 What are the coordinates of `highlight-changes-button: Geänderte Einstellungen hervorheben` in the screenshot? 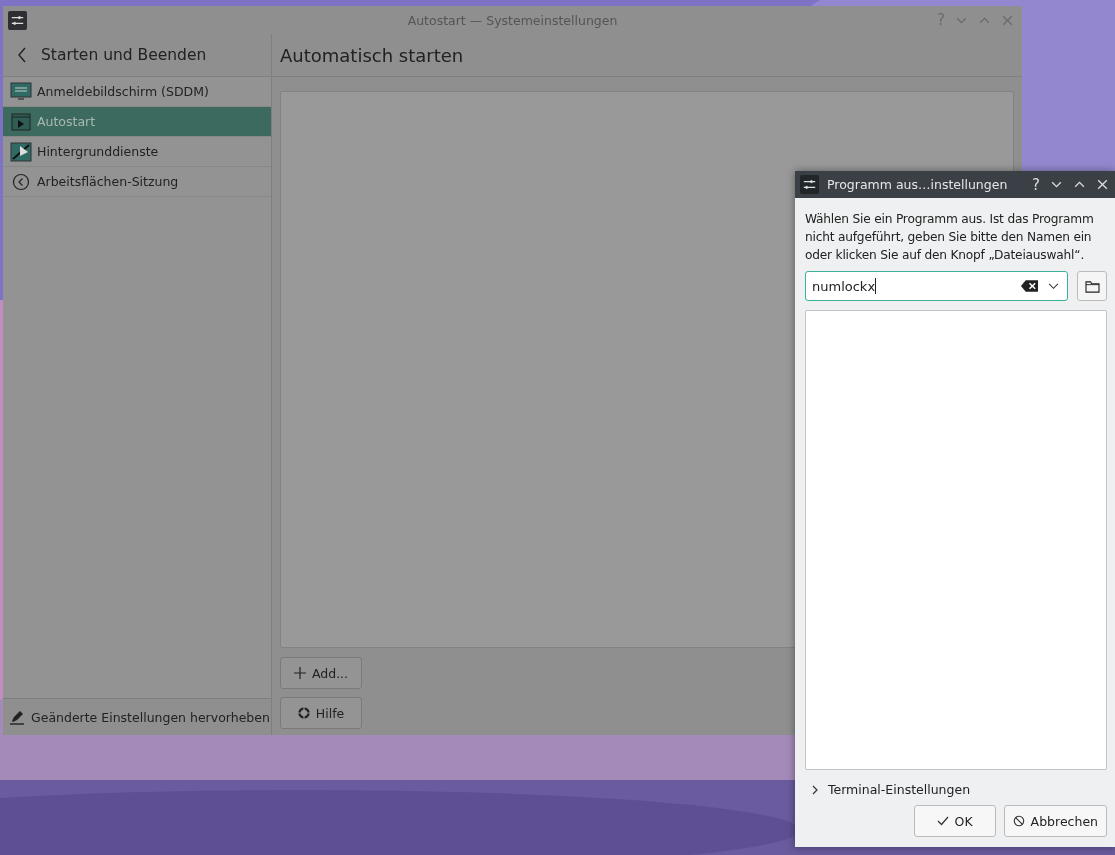 It's located at (139, 717).